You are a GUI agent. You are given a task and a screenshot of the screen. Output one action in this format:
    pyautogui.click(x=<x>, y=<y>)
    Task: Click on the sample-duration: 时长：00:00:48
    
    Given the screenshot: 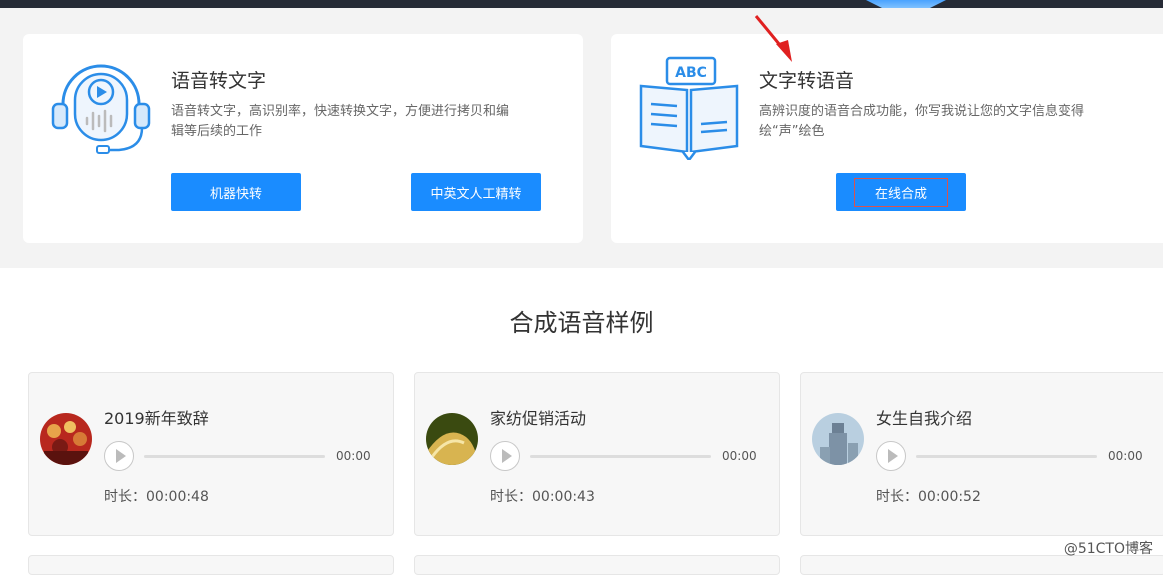 What is the action you would take?
    pyautogui.click(x=156, y=497)
    